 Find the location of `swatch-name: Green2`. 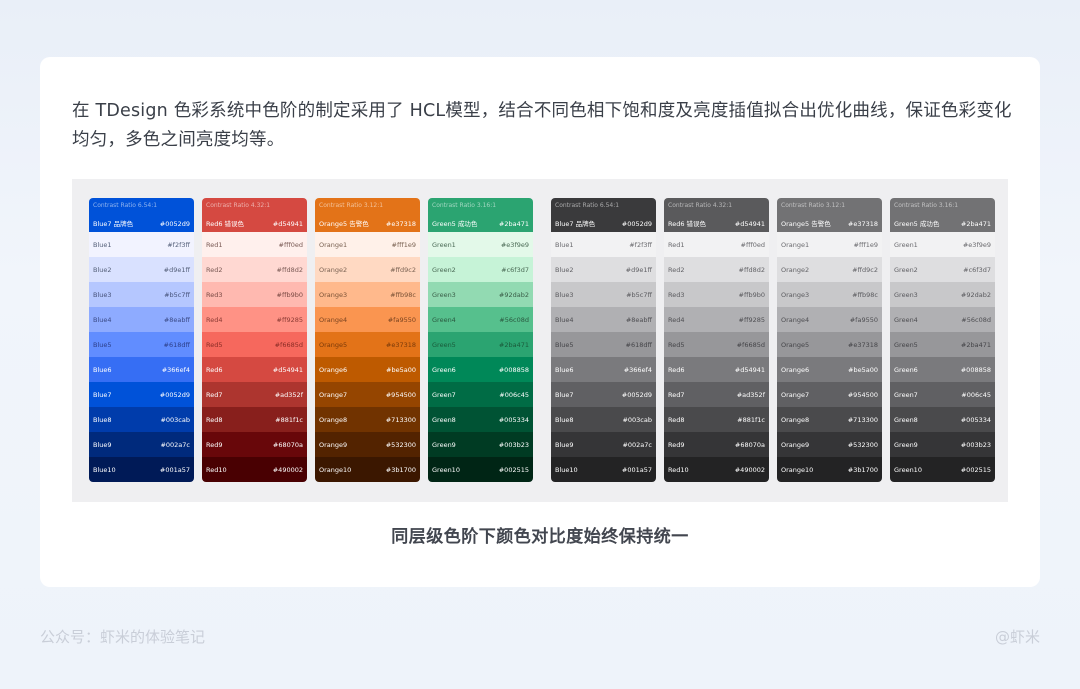

swatch-name: Green2 is located at coordinates (444, 269).